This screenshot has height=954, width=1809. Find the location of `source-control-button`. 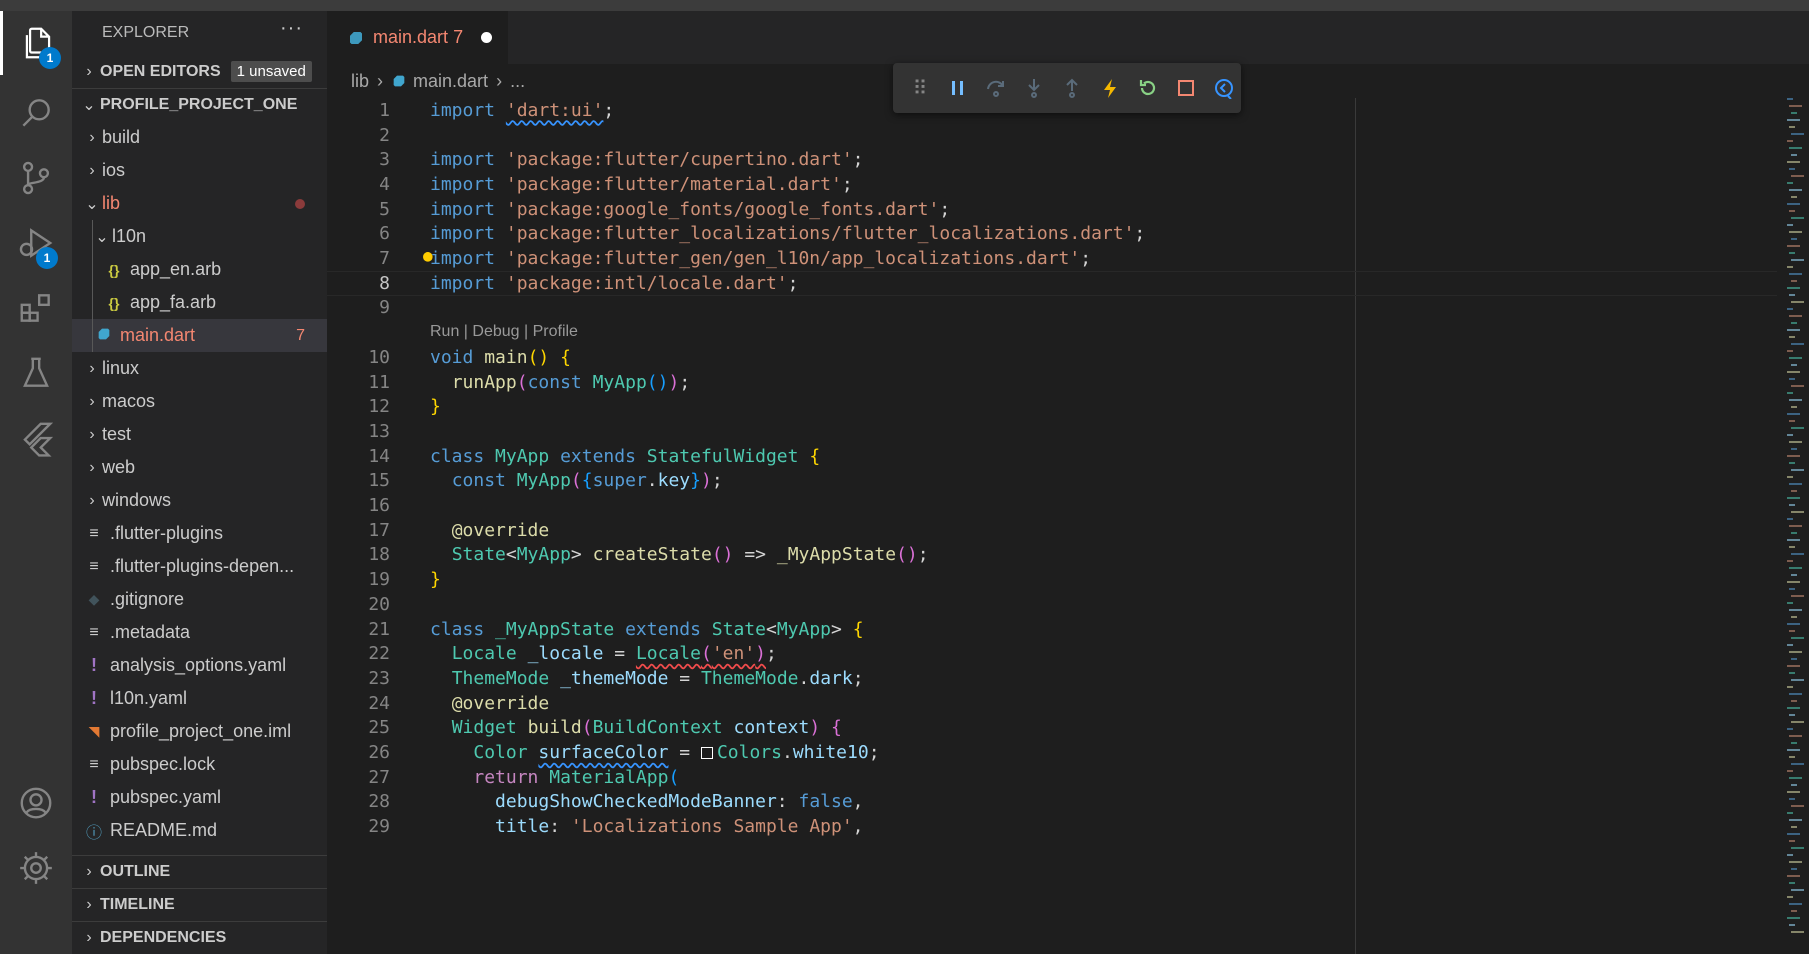

source-control-button is located at coordinates (36, 178).